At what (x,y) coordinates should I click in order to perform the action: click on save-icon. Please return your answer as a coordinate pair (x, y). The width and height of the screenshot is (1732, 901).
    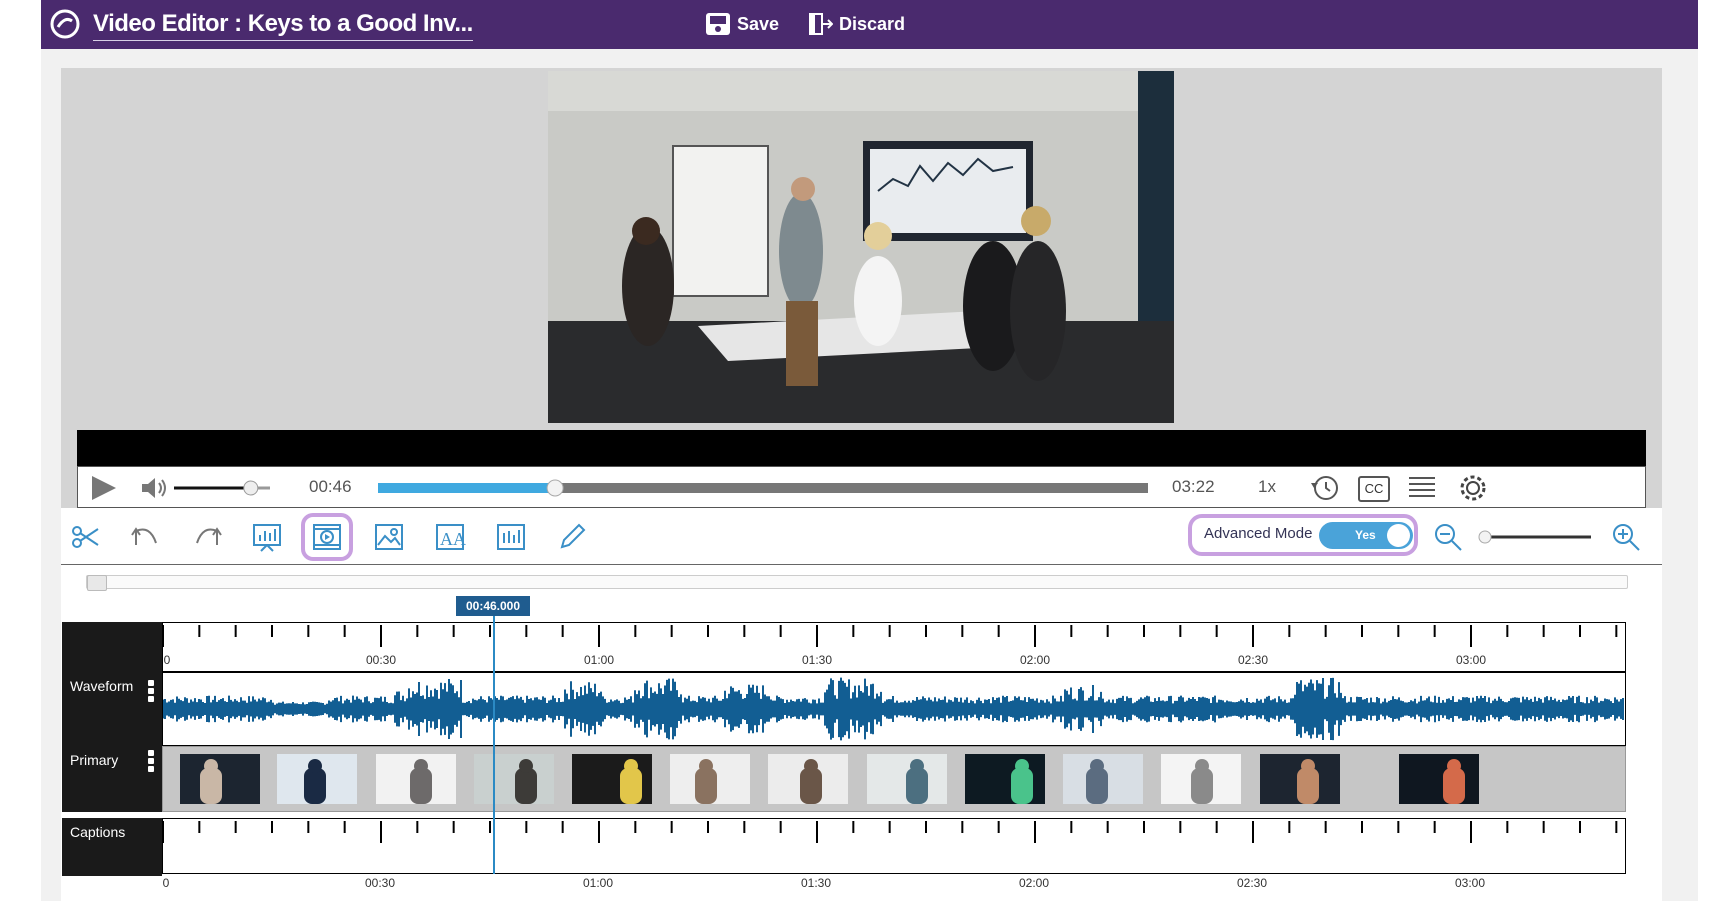
    Looking at the image, I should click on (718, 24).